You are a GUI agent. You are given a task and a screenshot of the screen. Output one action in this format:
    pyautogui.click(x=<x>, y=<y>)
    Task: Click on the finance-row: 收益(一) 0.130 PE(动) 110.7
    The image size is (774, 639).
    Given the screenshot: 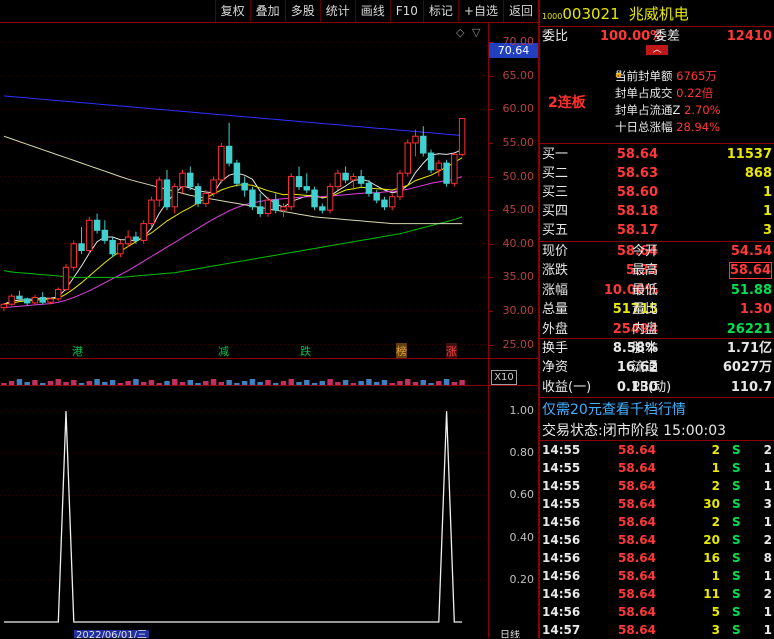 What is the action you would take?
    pyautogui.click(x=658, y=388)
    